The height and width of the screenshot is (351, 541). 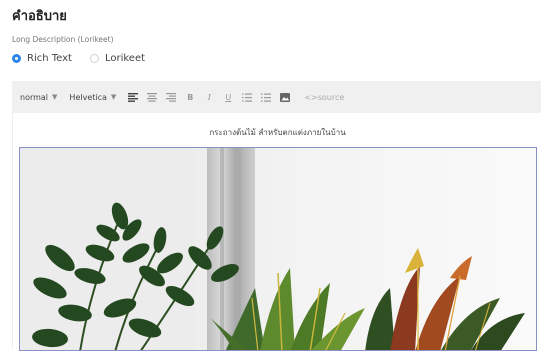 What do you see at coordinates (87, 58) in the screenshot?
I see `editor-mode-radio-group: Rich Text Lorikeet` at bounding box center [87, 58].